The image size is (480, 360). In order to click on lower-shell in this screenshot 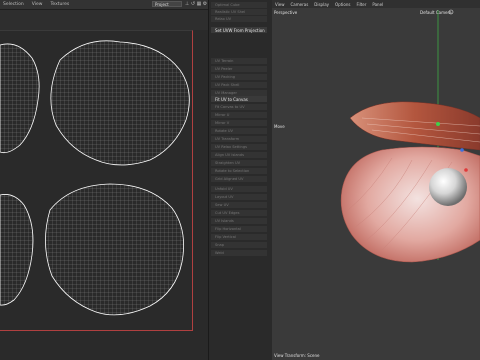, I will do `click(410, 204)`.